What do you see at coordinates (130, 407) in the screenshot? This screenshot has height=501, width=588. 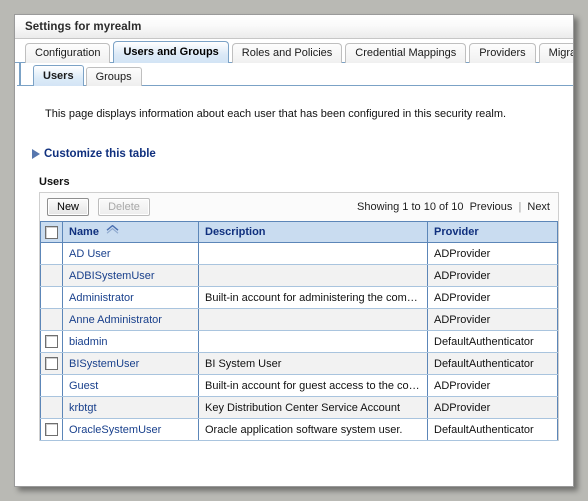 I see `cell-name: krbtgt` at bounding box center [130, 407].